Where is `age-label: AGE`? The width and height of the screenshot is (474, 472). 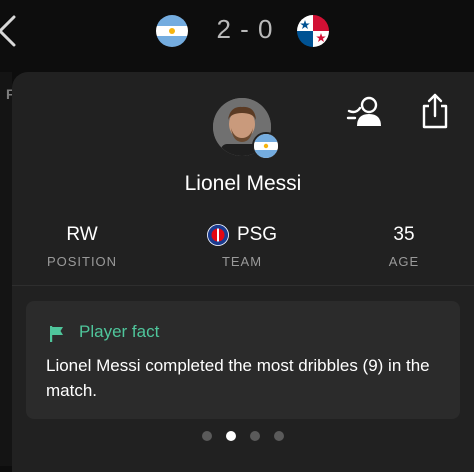
age-label: AGE is located at coordinates (404, 261).